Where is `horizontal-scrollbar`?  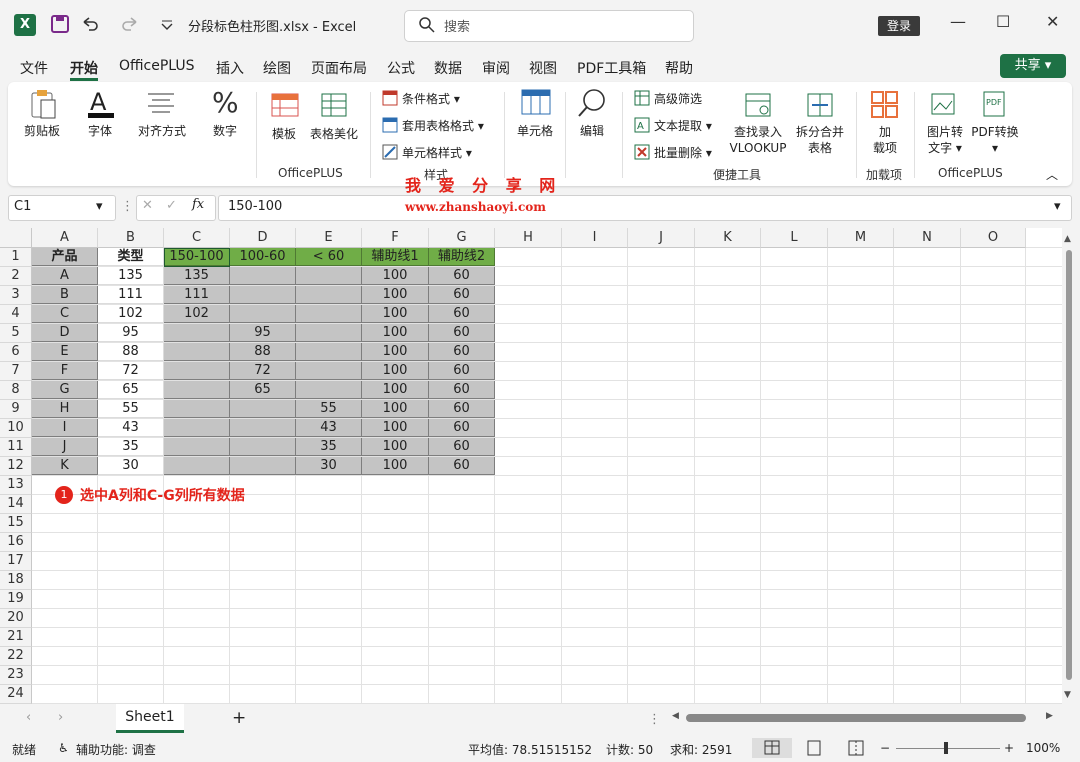
horizontal-scrollbar is located at coordinates (856, 718).